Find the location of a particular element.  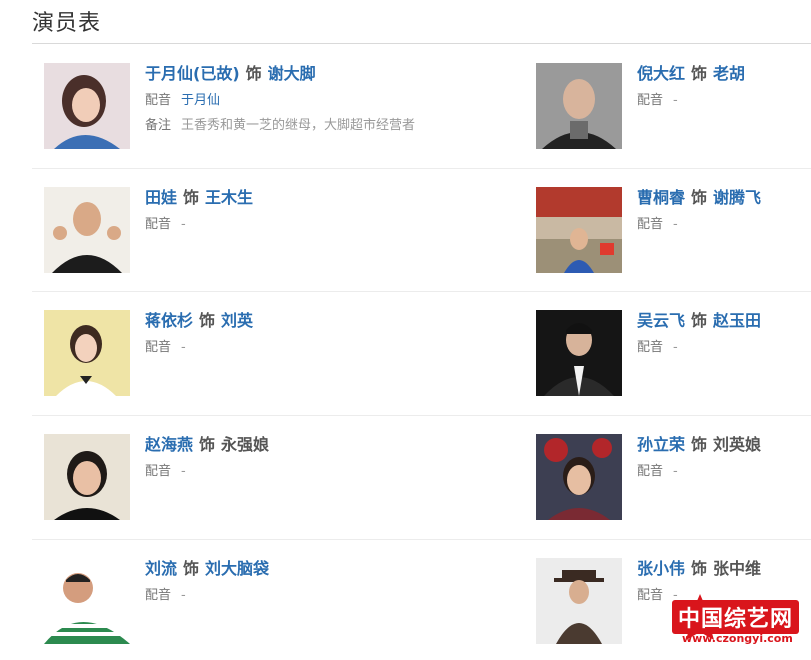

role-name-link: 赵玉田 is located at coordinates (737, 320).